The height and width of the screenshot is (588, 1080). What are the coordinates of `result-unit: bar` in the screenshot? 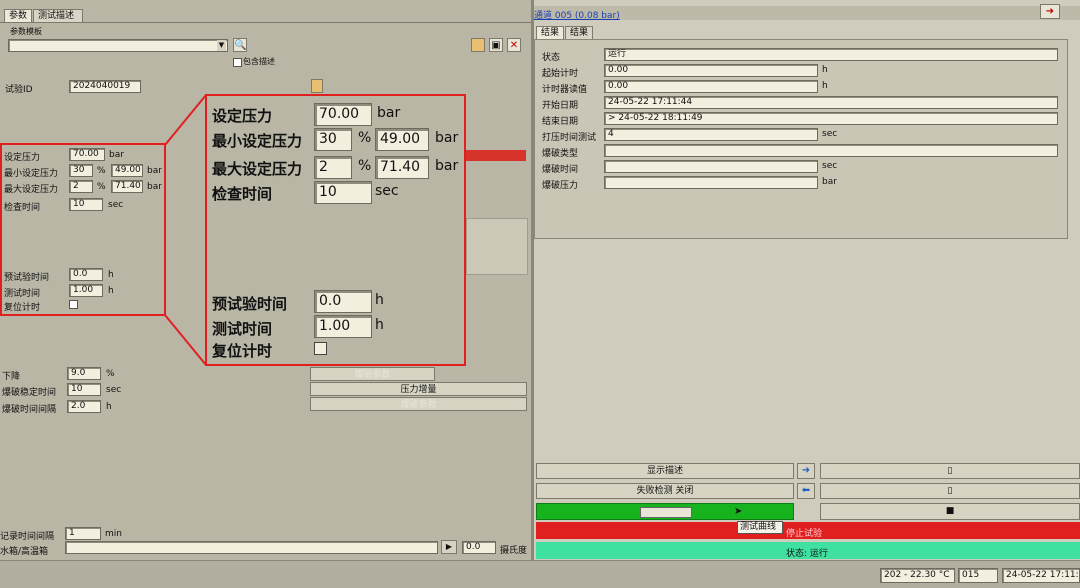 It's located at (829, 182).